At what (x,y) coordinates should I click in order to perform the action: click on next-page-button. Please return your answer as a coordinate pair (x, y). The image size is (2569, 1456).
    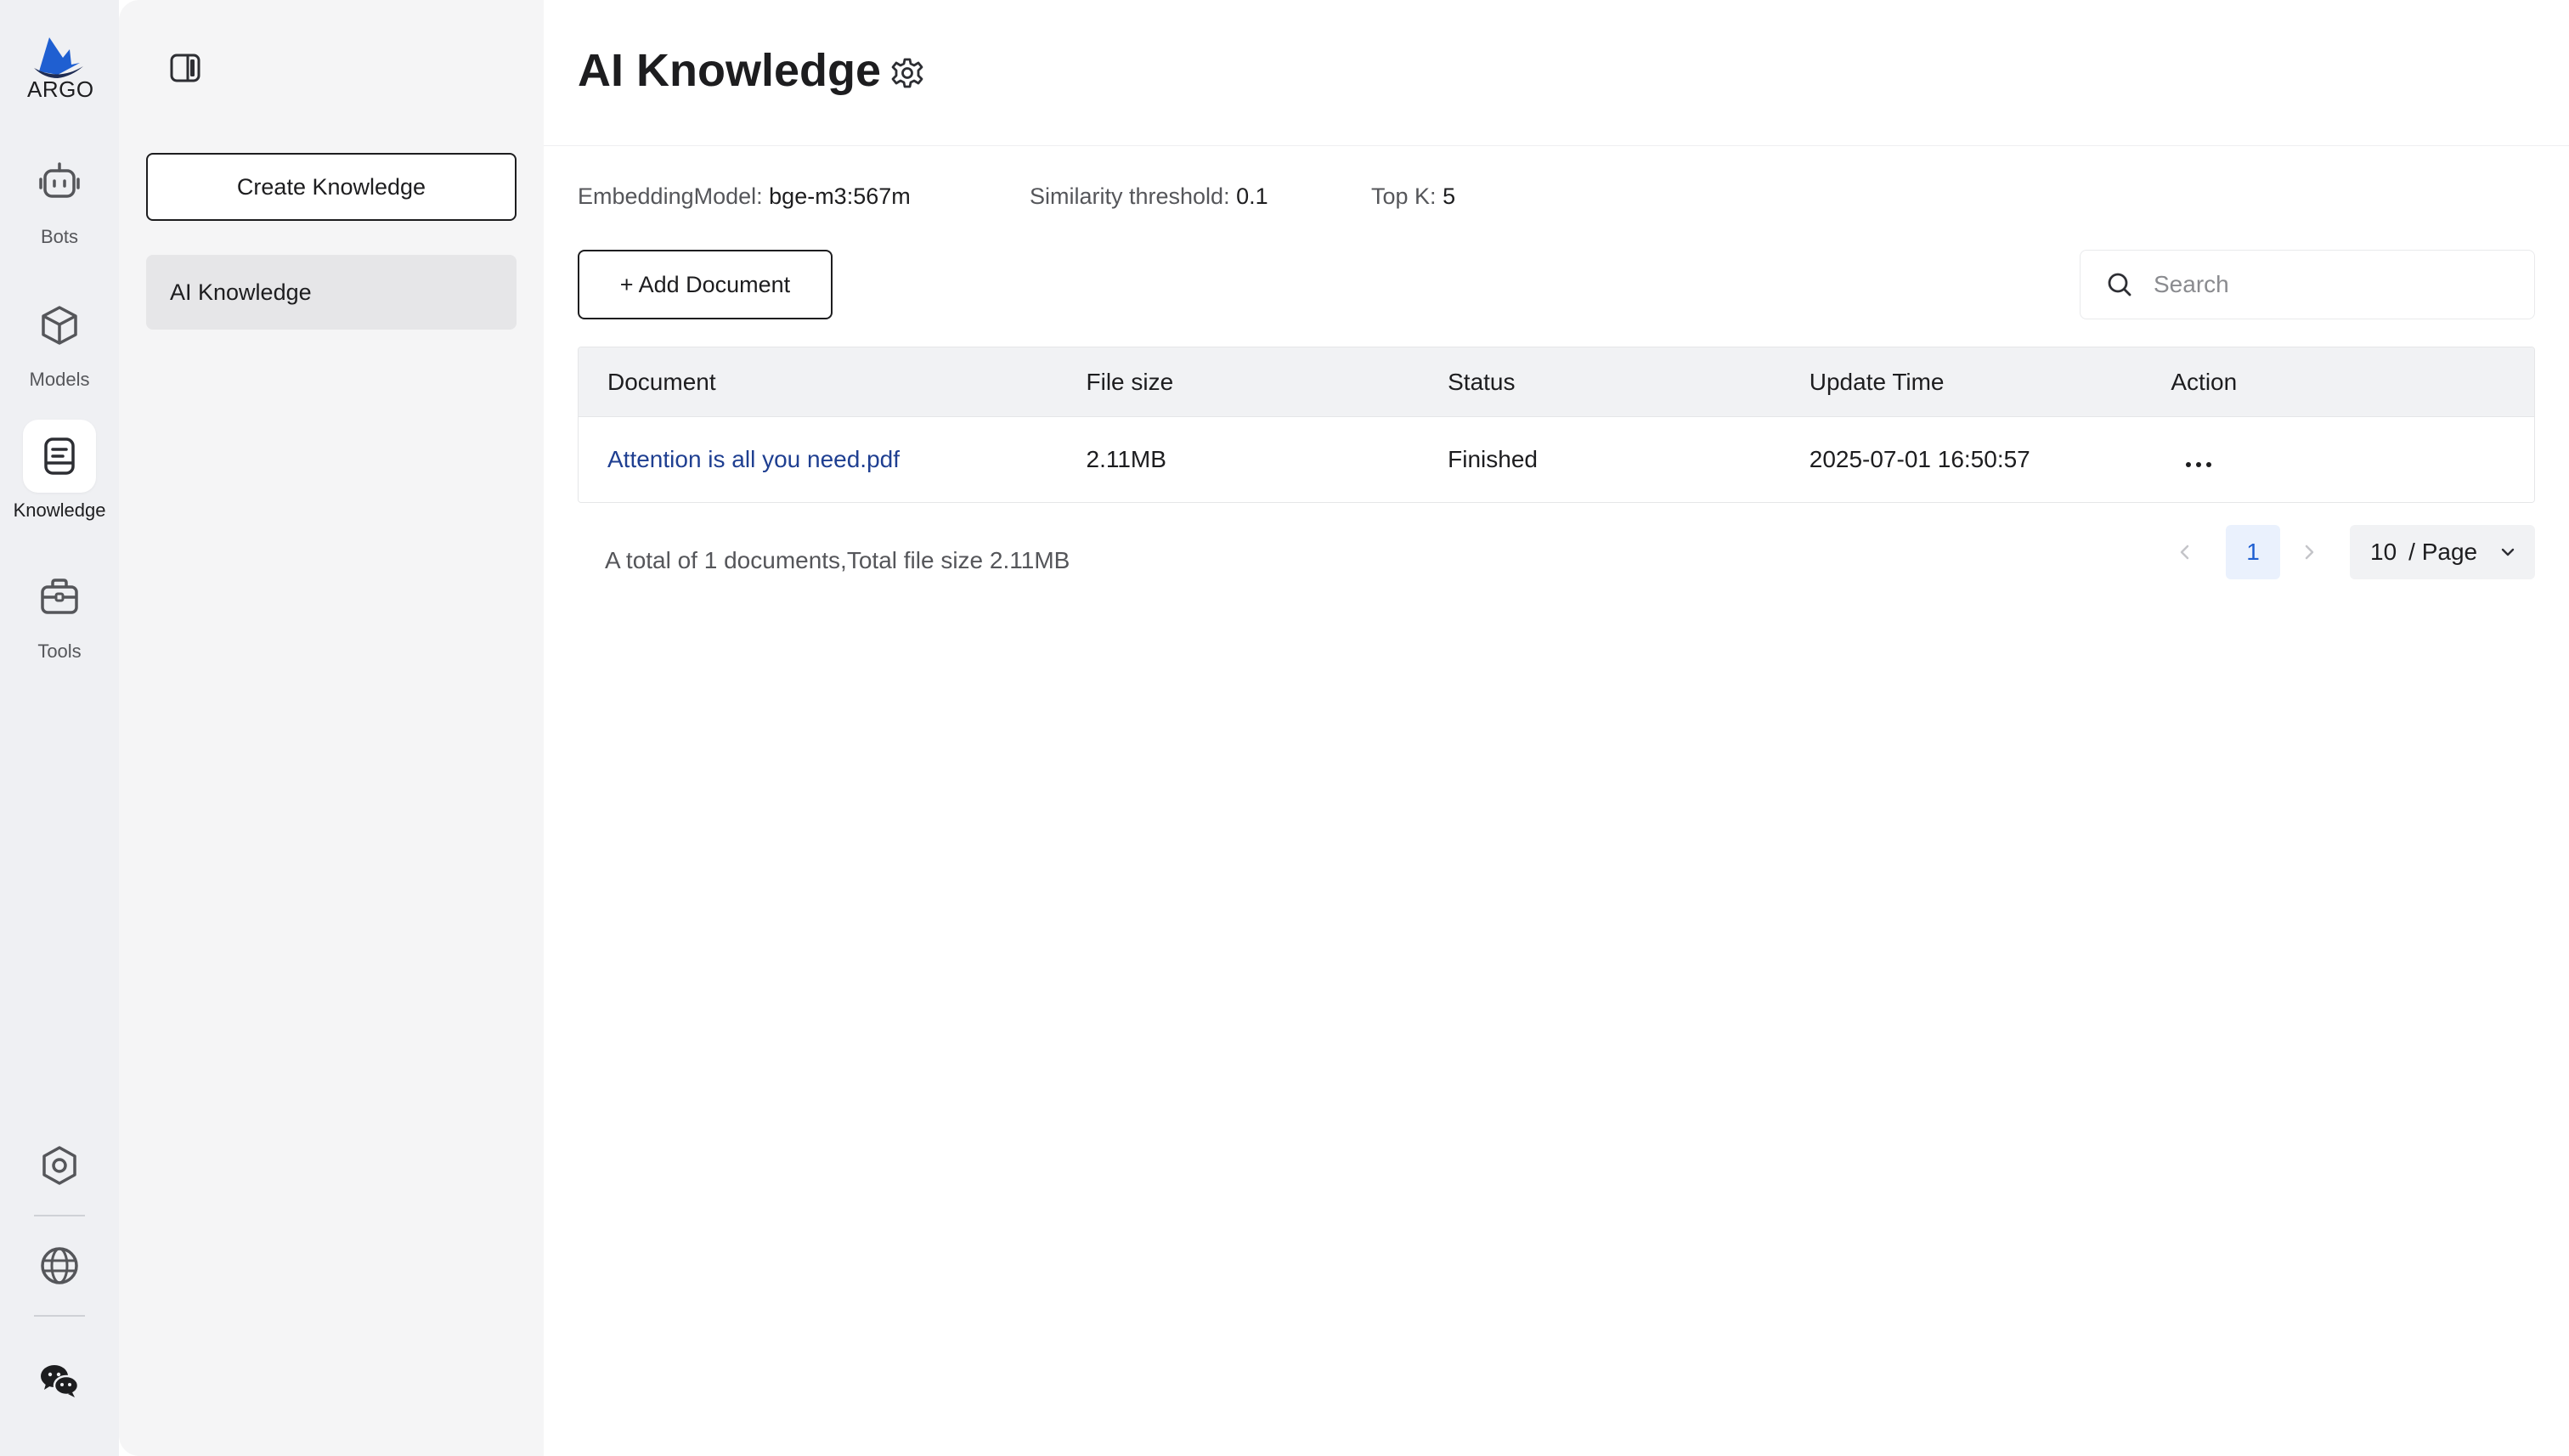
    Looking at the image, I should click on (2309, 552).